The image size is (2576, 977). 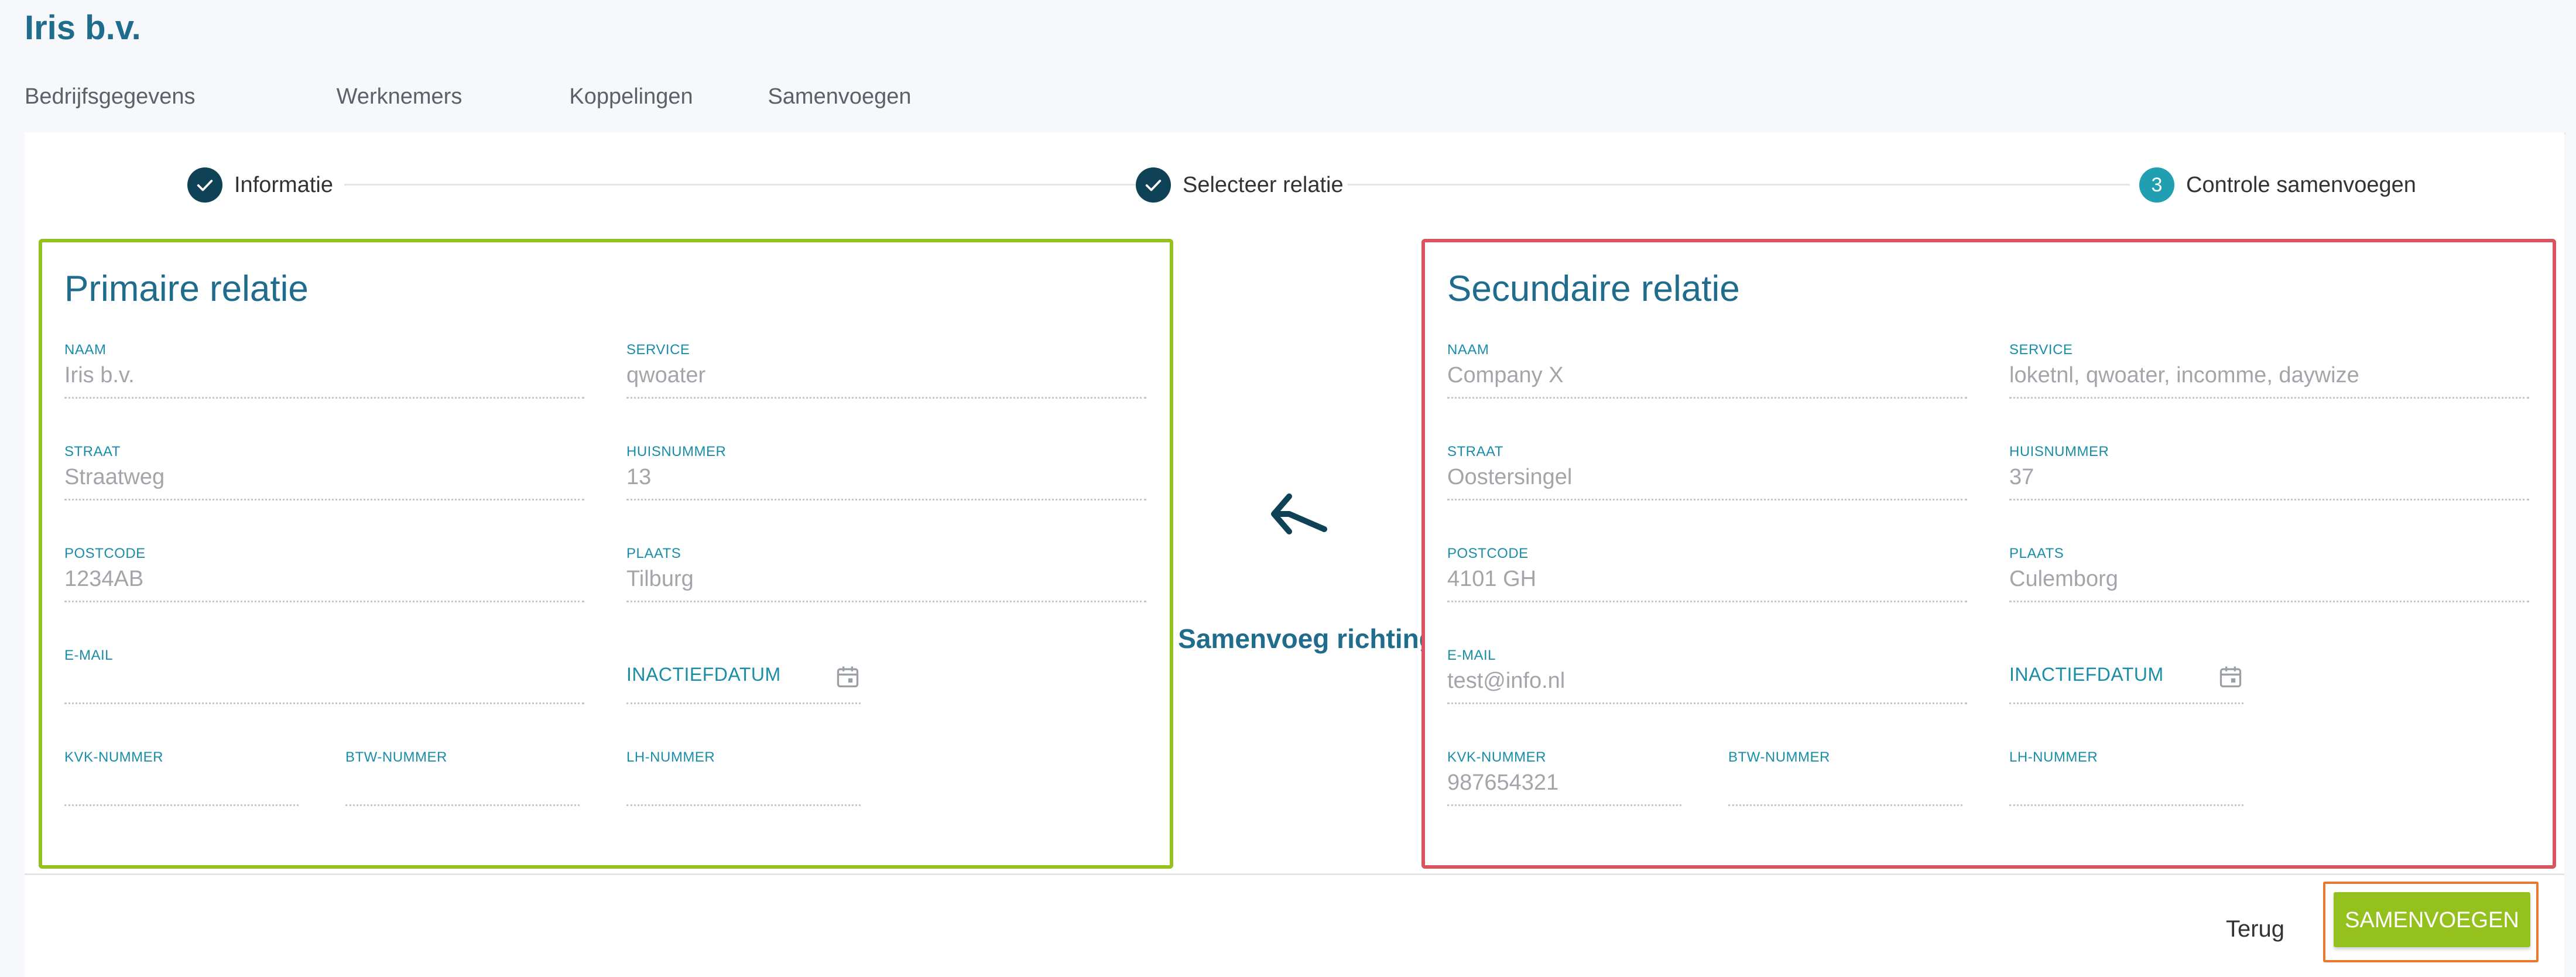 I want to click on postcode-field: POSTCODE 4101 GH, so click(x=1707, y=574).